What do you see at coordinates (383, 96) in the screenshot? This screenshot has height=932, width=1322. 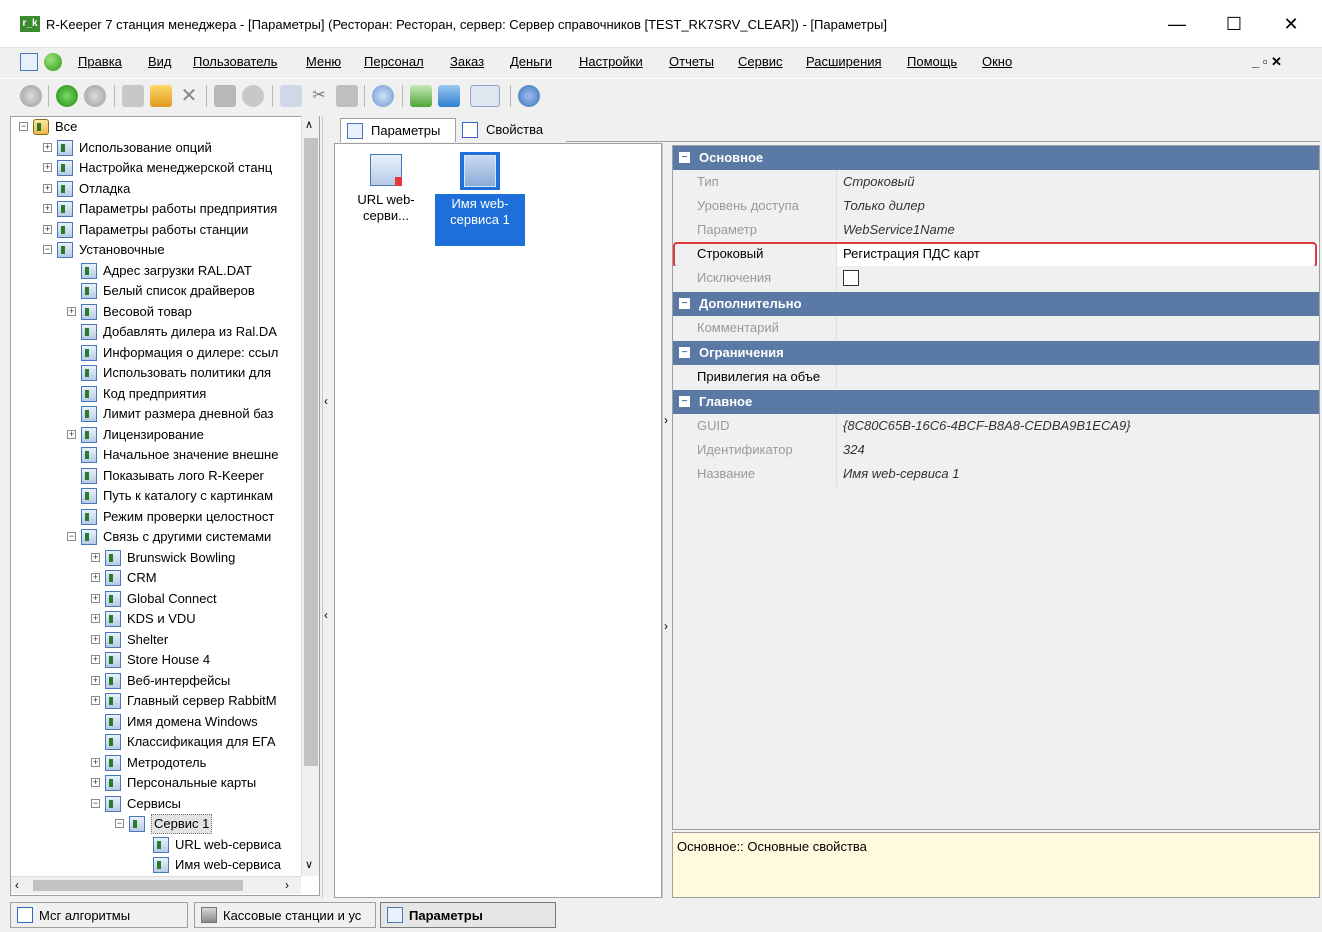 I see `find-icon` at bounding box center [383, 96].